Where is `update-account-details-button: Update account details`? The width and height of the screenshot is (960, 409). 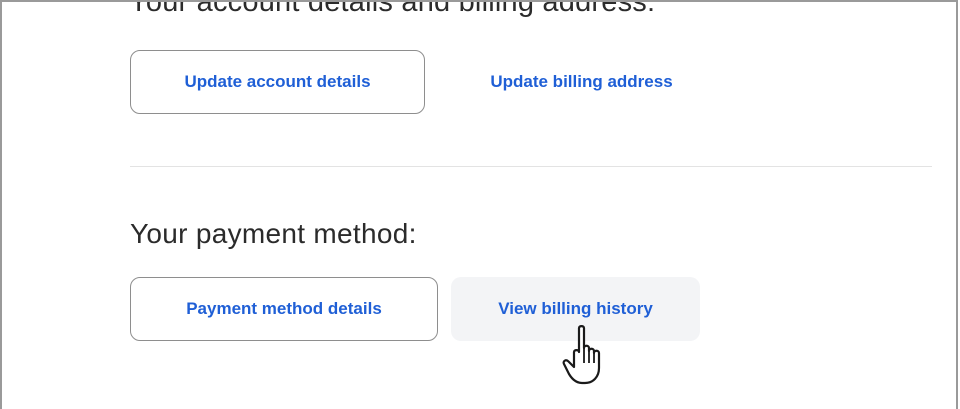 update-account-details-button: Update account details is located at coordinates (277, 82).